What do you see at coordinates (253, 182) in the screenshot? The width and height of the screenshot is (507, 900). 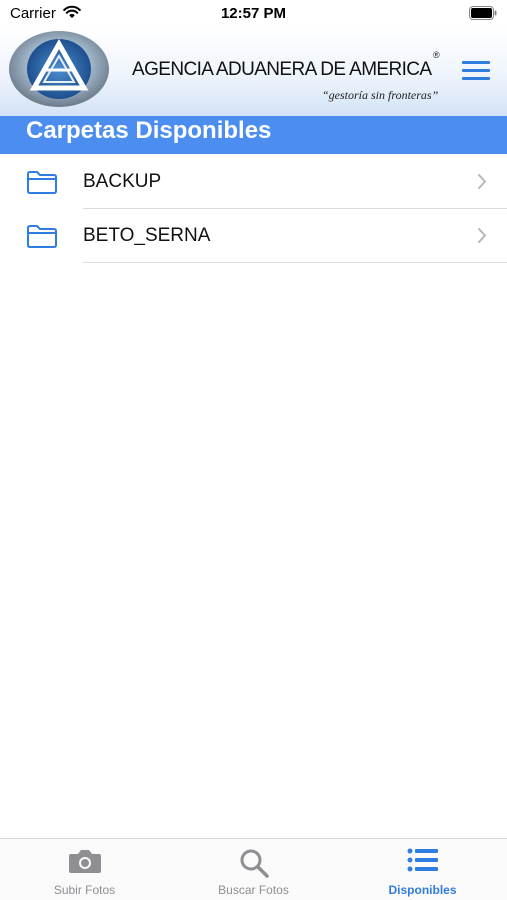 I see `folder-row-backup: BACKUP` at bounding box center [253, 182].